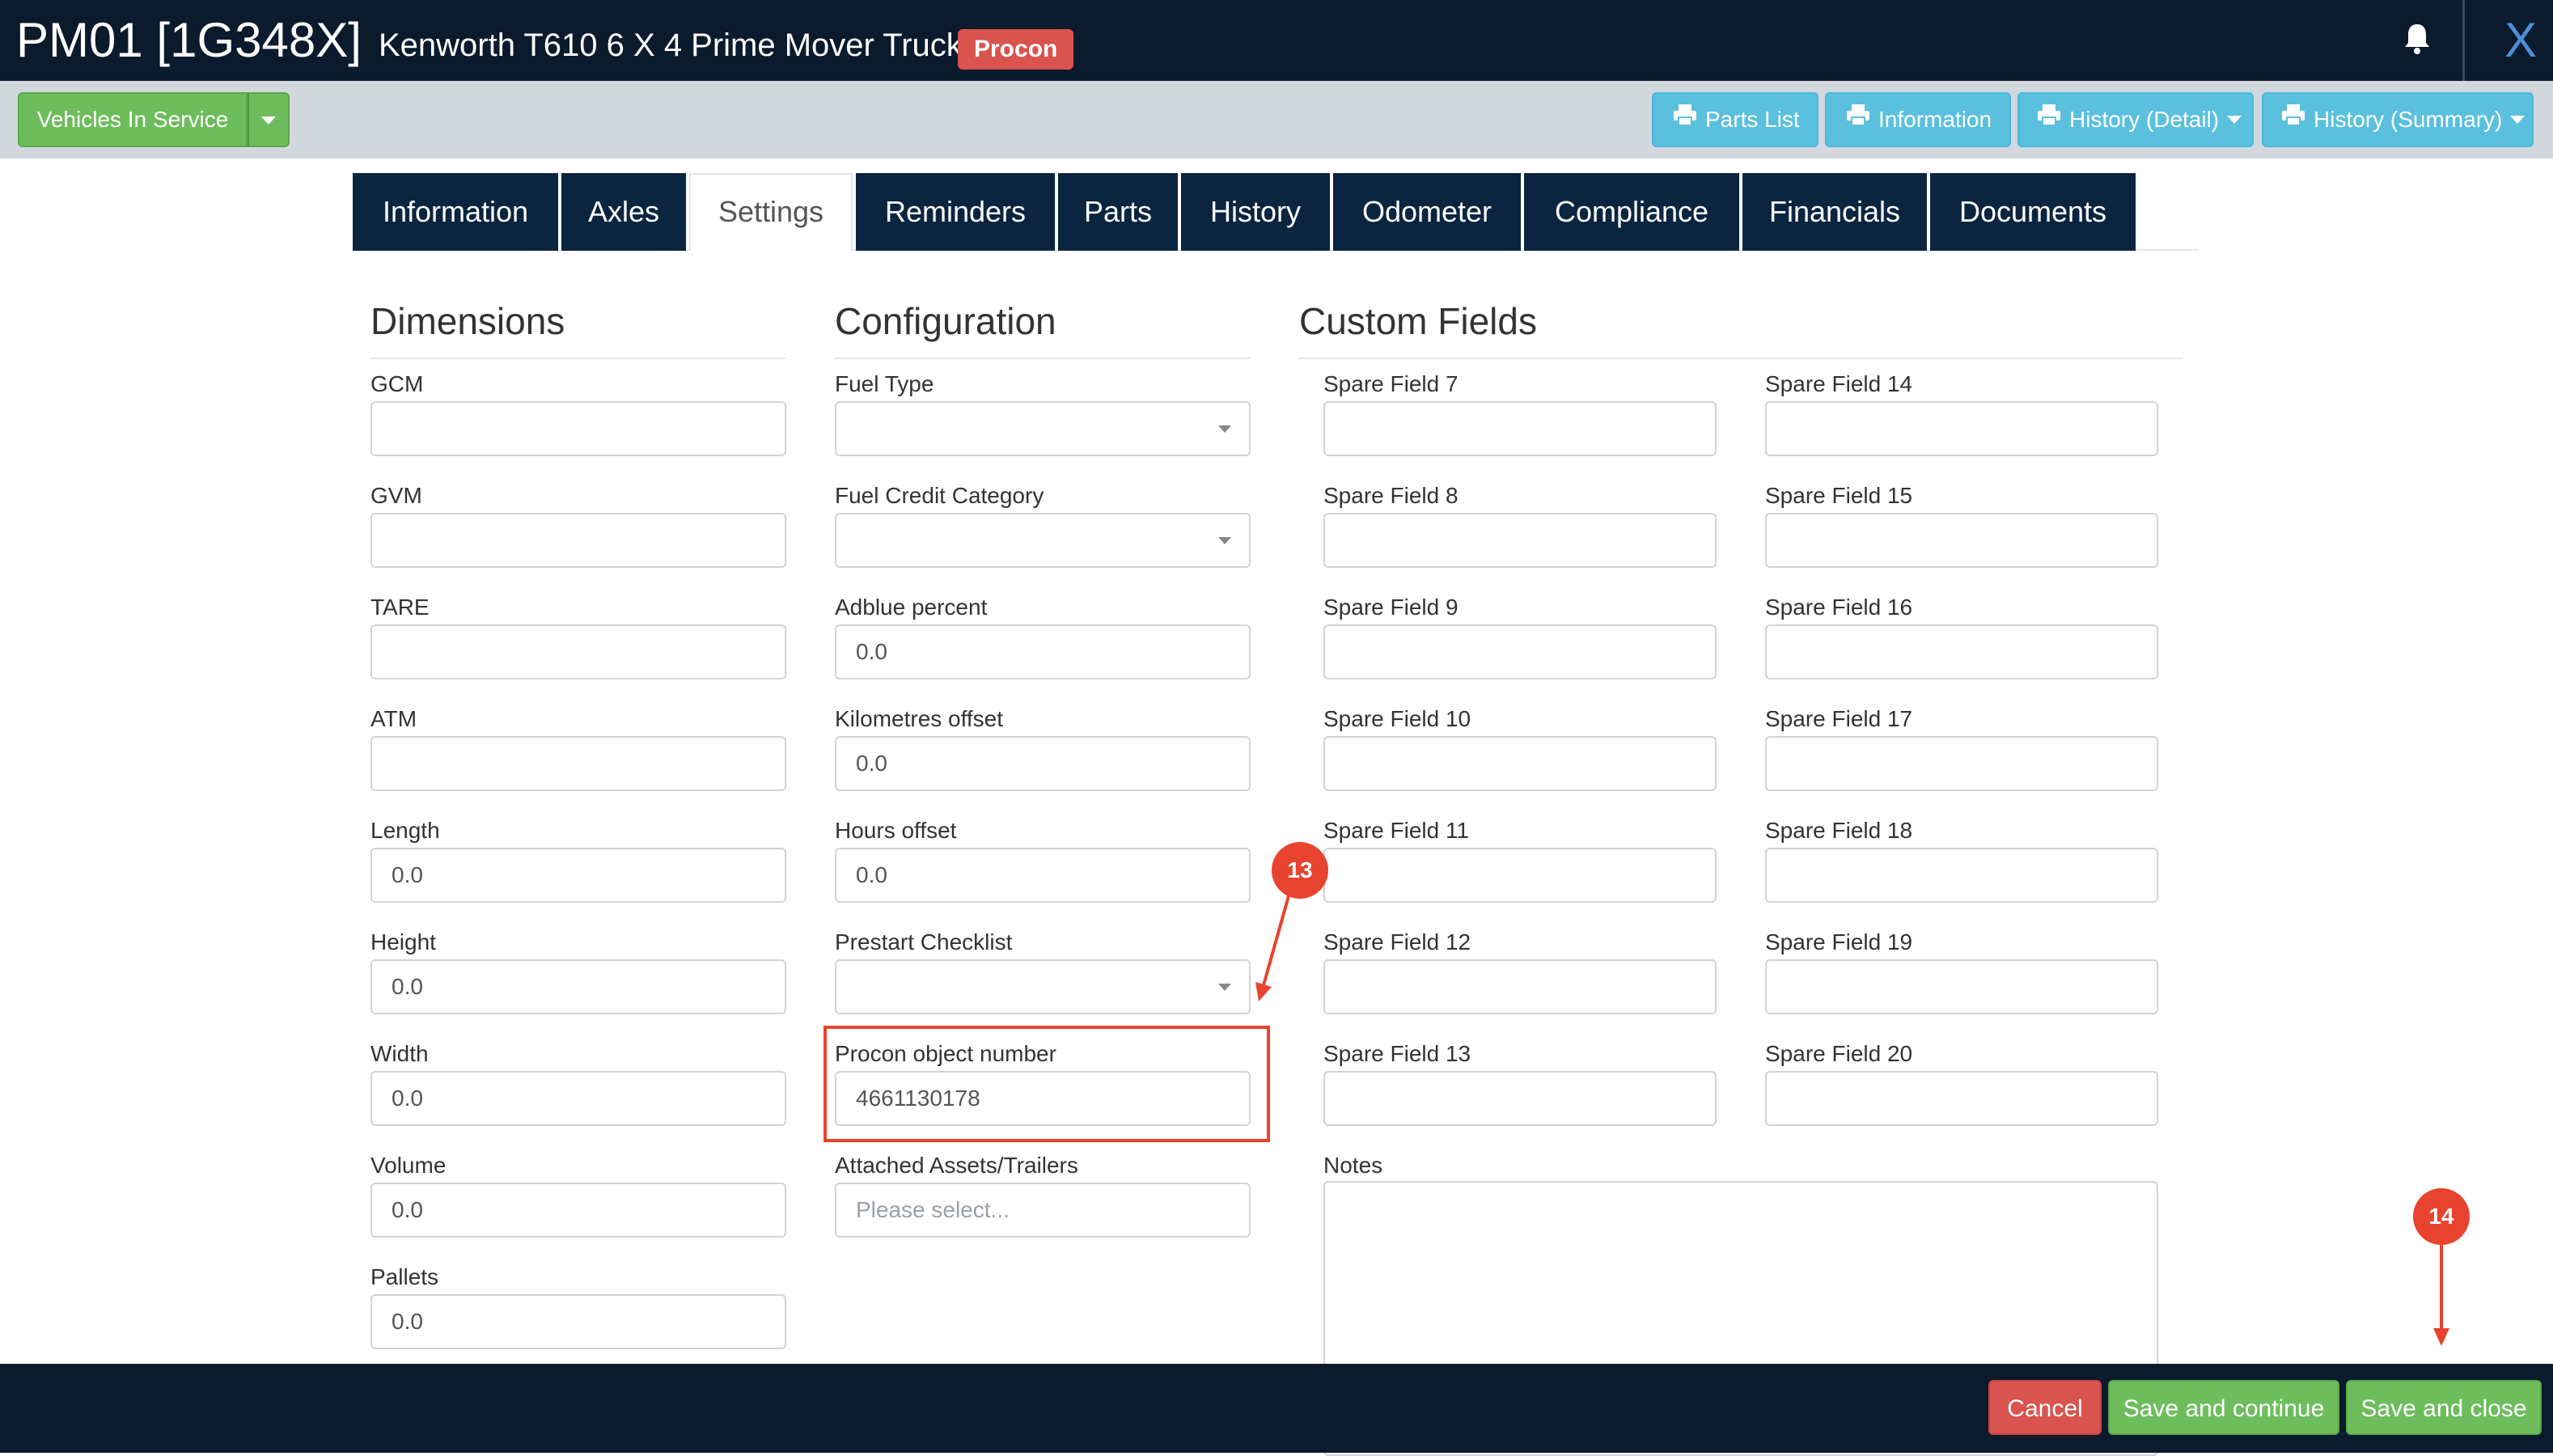 The width and height of the screenshot is (2553, 1456). Describe the element at coordinates (1043, 358) in the screenshot. I see `configuration-rule` at that location.